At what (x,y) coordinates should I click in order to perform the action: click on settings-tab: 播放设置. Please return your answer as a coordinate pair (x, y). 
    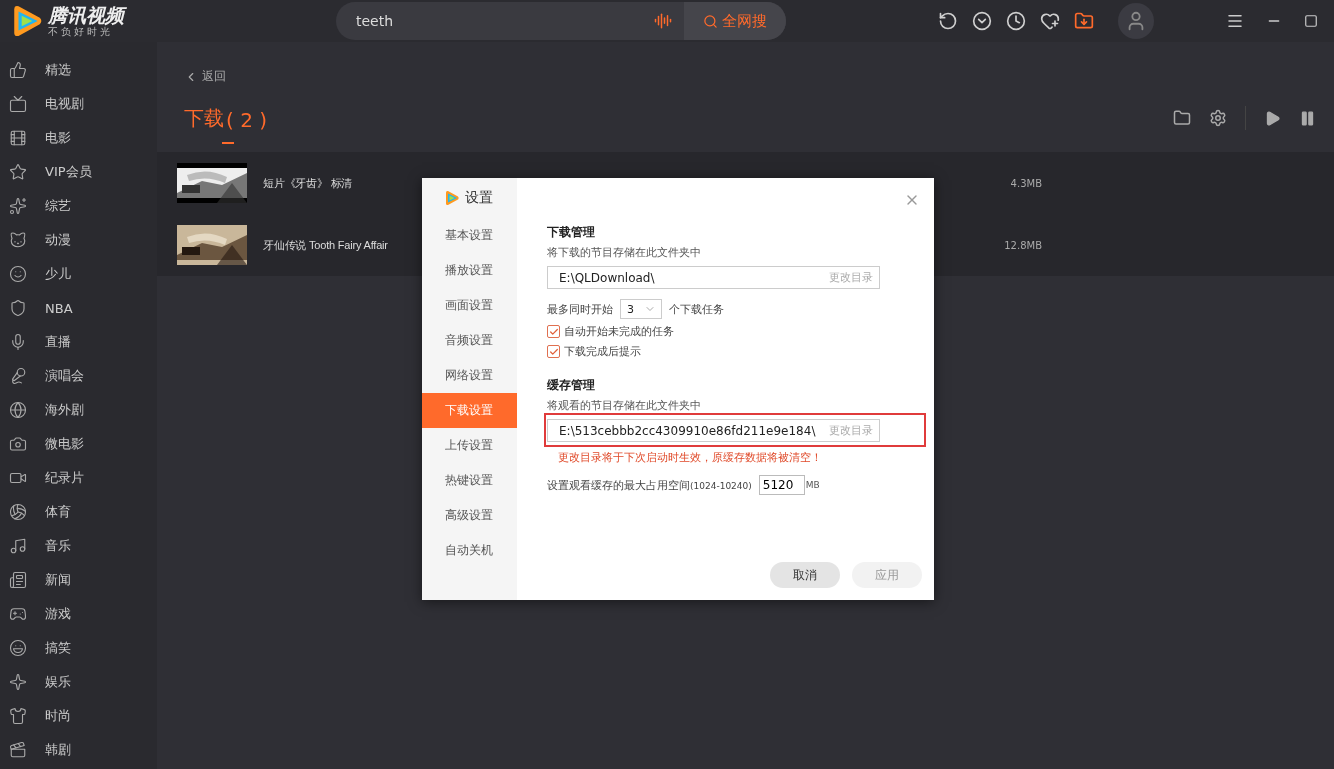
    Looking at the image, I should click on (469, 270).